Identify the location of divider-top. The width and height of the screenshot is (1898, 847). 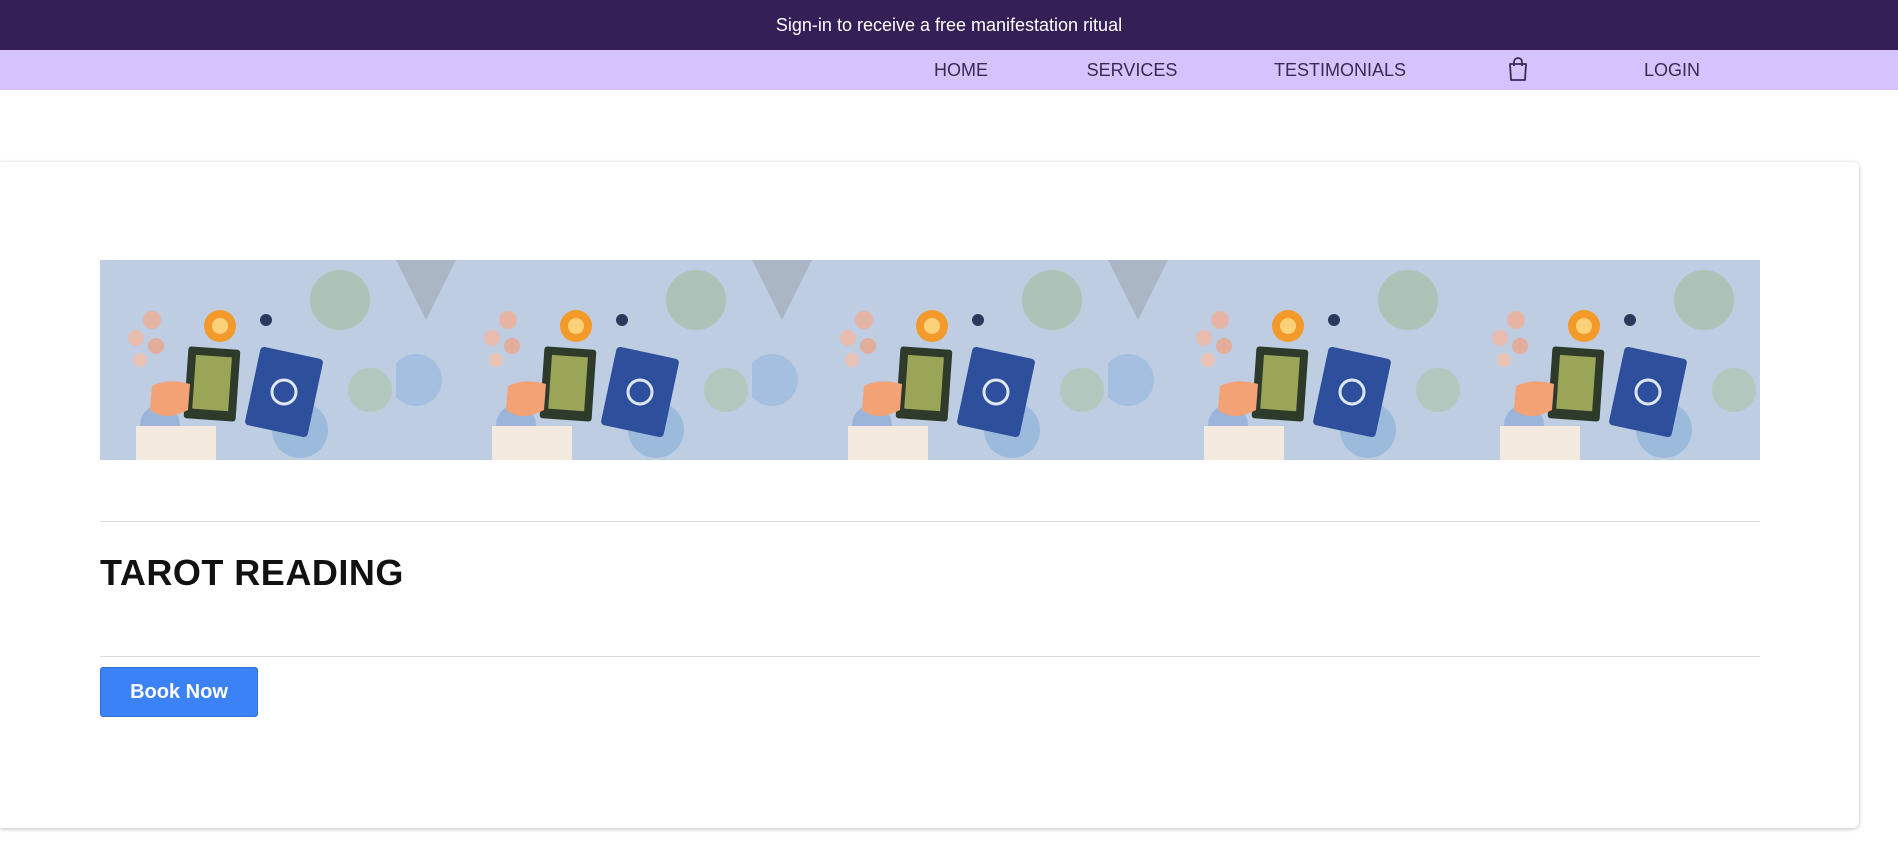
(930, 521).